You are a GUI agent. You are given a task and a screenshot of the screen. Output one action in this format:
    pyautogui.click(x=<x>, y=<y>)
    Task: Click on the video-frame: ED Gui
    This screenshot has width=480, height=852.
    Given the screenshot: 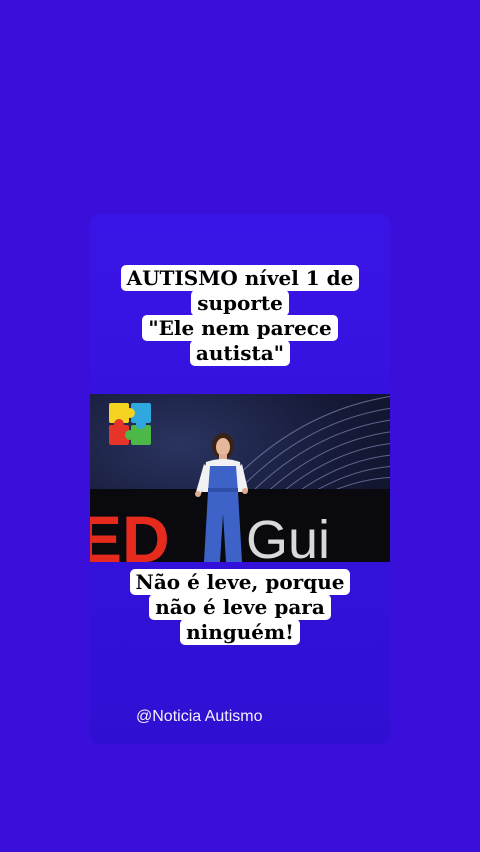 What is the action you would take?
    pyautogui.click(x=240, y=478)
    